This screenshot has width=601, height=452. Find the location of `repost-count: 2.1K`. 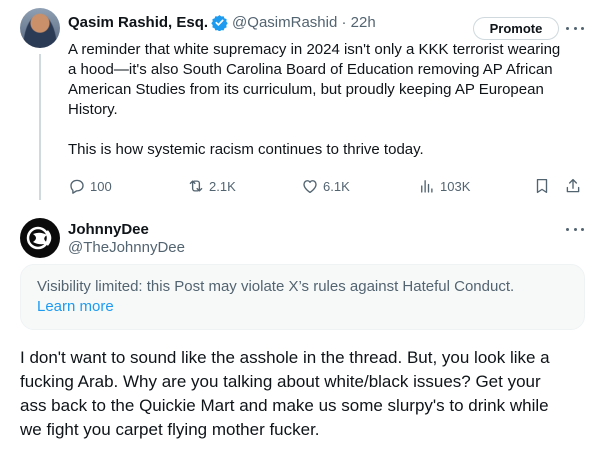

repost-count: 2.1K is located at coordinates (222, 186).